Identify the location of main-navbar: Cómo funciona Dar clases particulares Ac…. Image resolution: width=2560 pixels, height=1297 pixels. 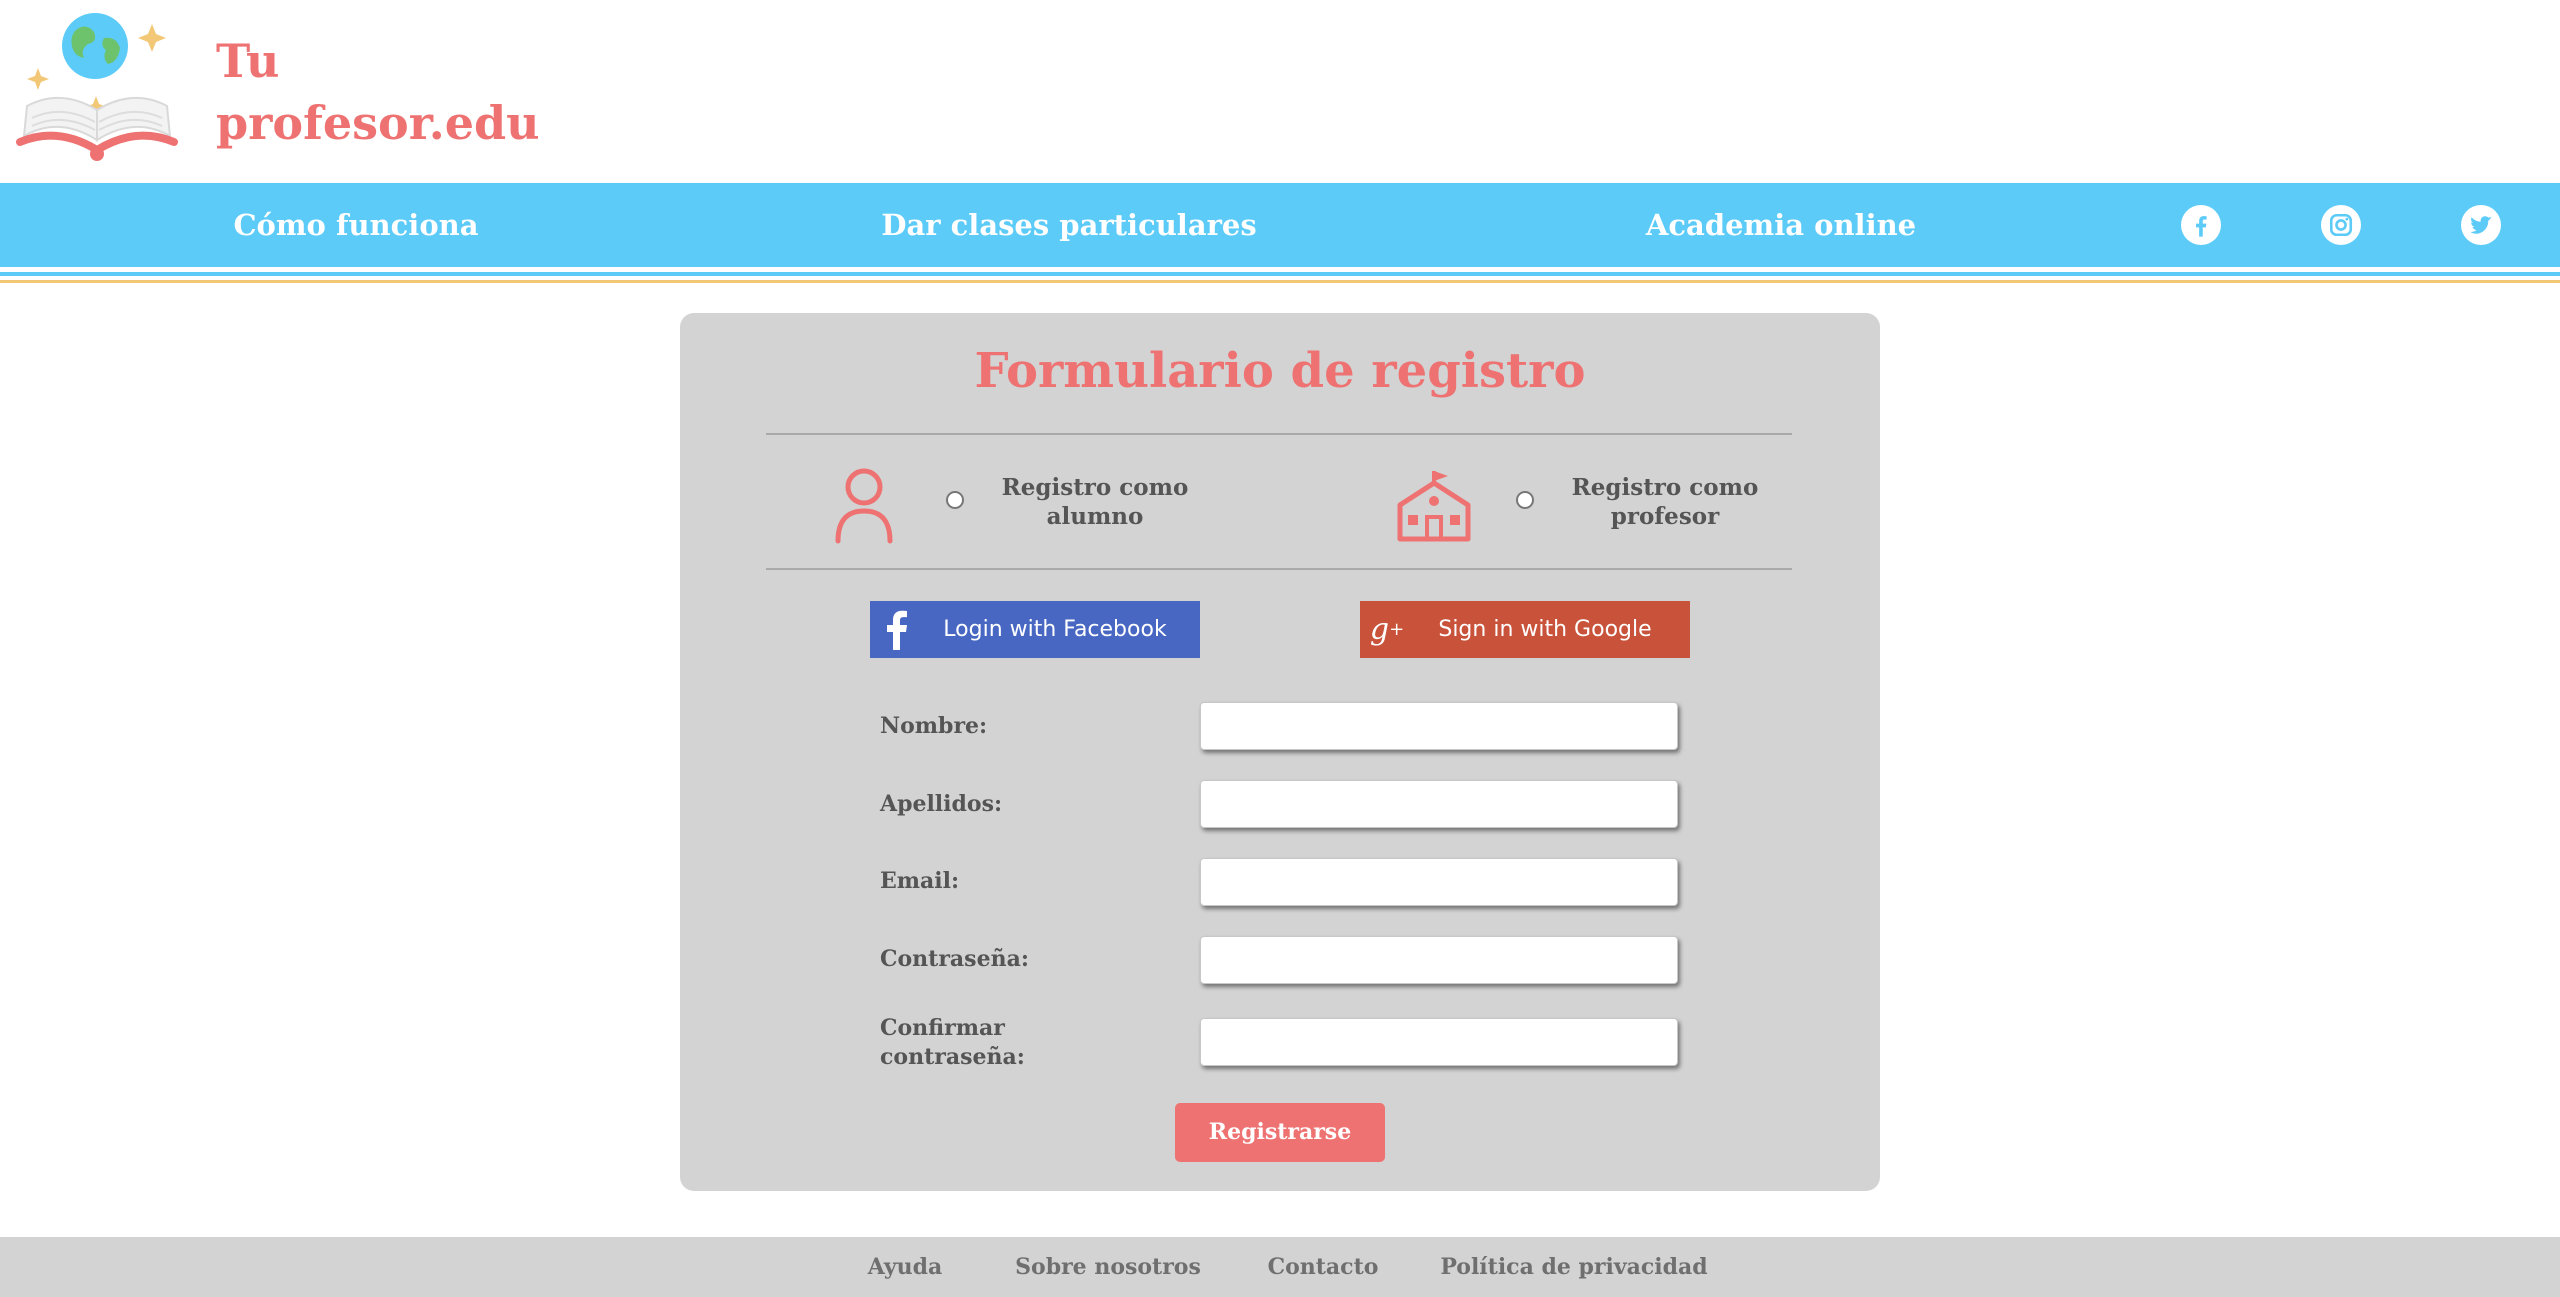
(1280, 225).